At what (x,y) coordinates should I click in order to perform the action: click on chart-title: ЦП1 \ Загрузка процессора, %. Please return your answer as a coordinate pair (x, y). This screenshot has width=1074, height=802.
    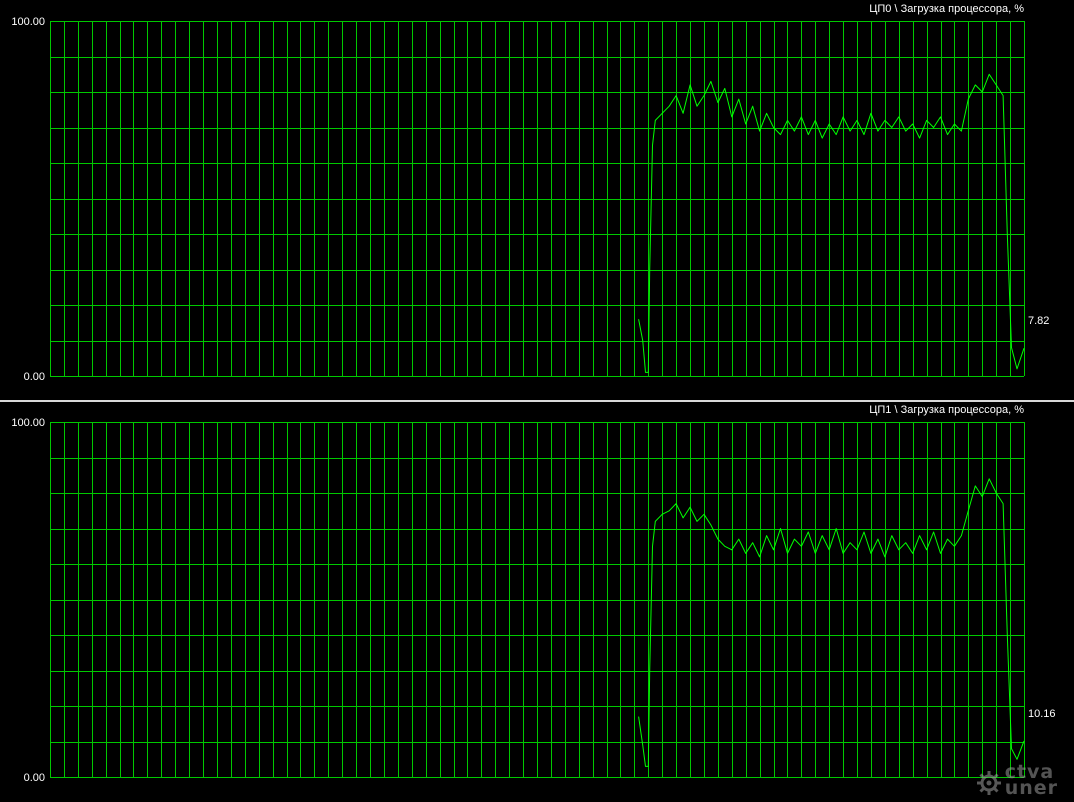
    Looking at the image, I should click on (946, 410).